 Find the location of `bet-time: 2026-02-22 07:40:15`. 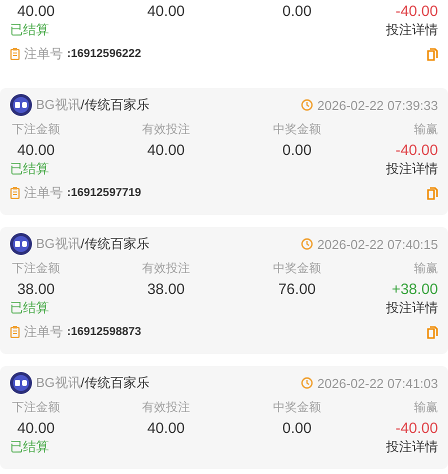

bet-time: 2026-02-22 07:40:15 is located at coordinates (377, 244).